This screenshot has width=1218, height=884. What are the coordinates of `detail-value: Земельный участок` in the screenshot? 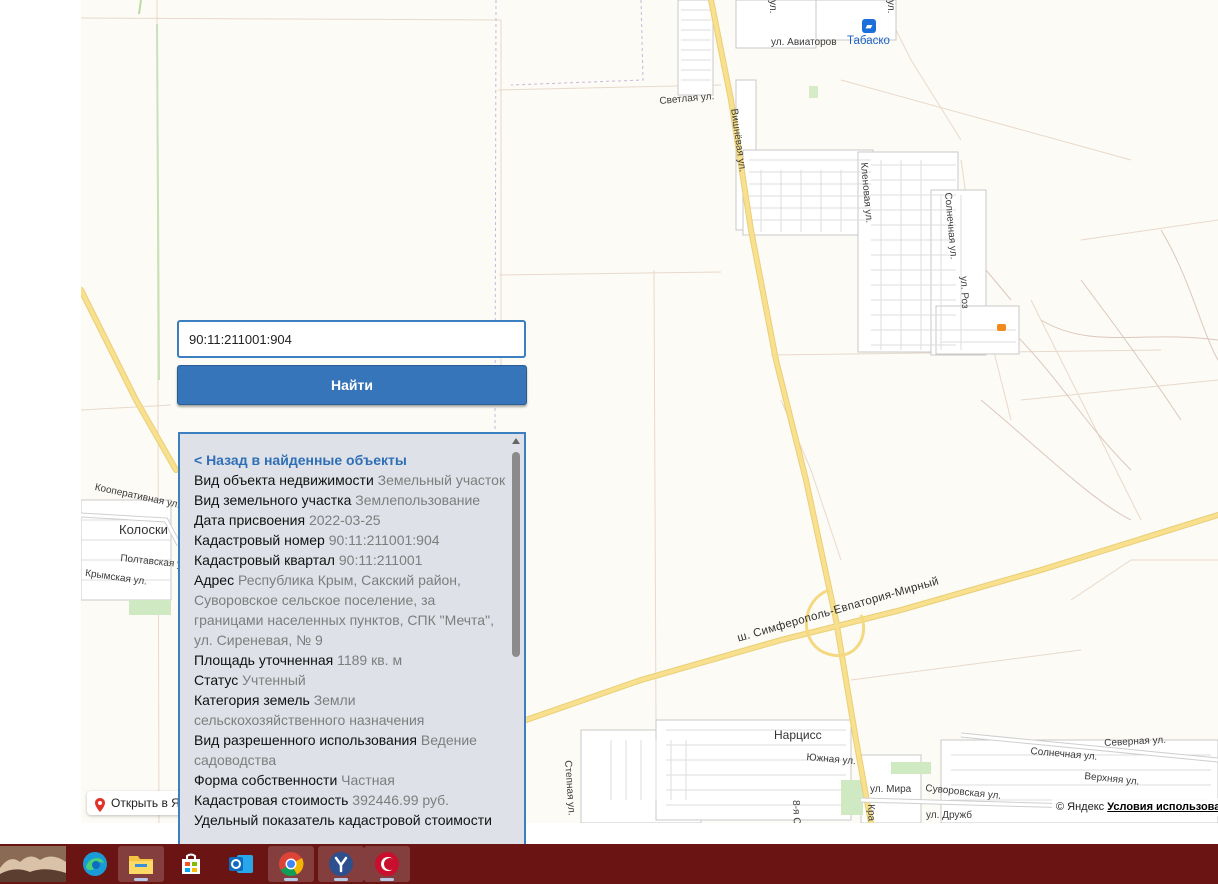 It's located at (441, 480).